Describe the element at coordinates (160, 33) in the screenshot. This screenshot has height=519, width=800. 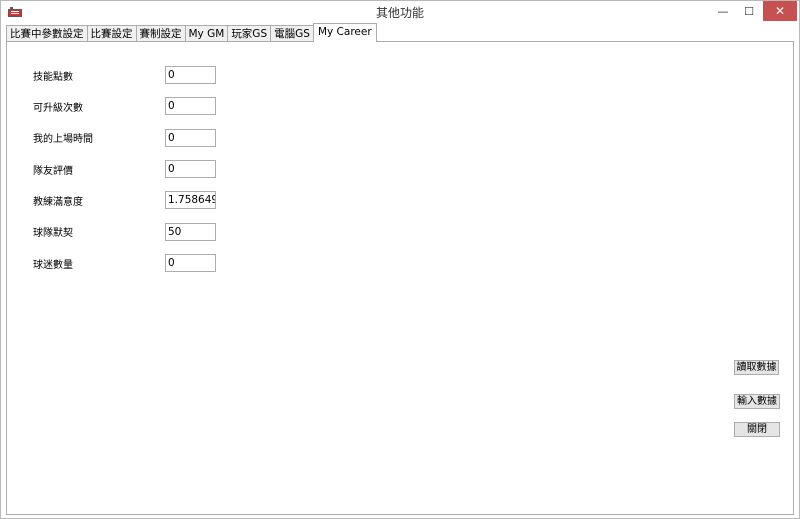
I see `tab-format-settings: 賽制設定` at that location.